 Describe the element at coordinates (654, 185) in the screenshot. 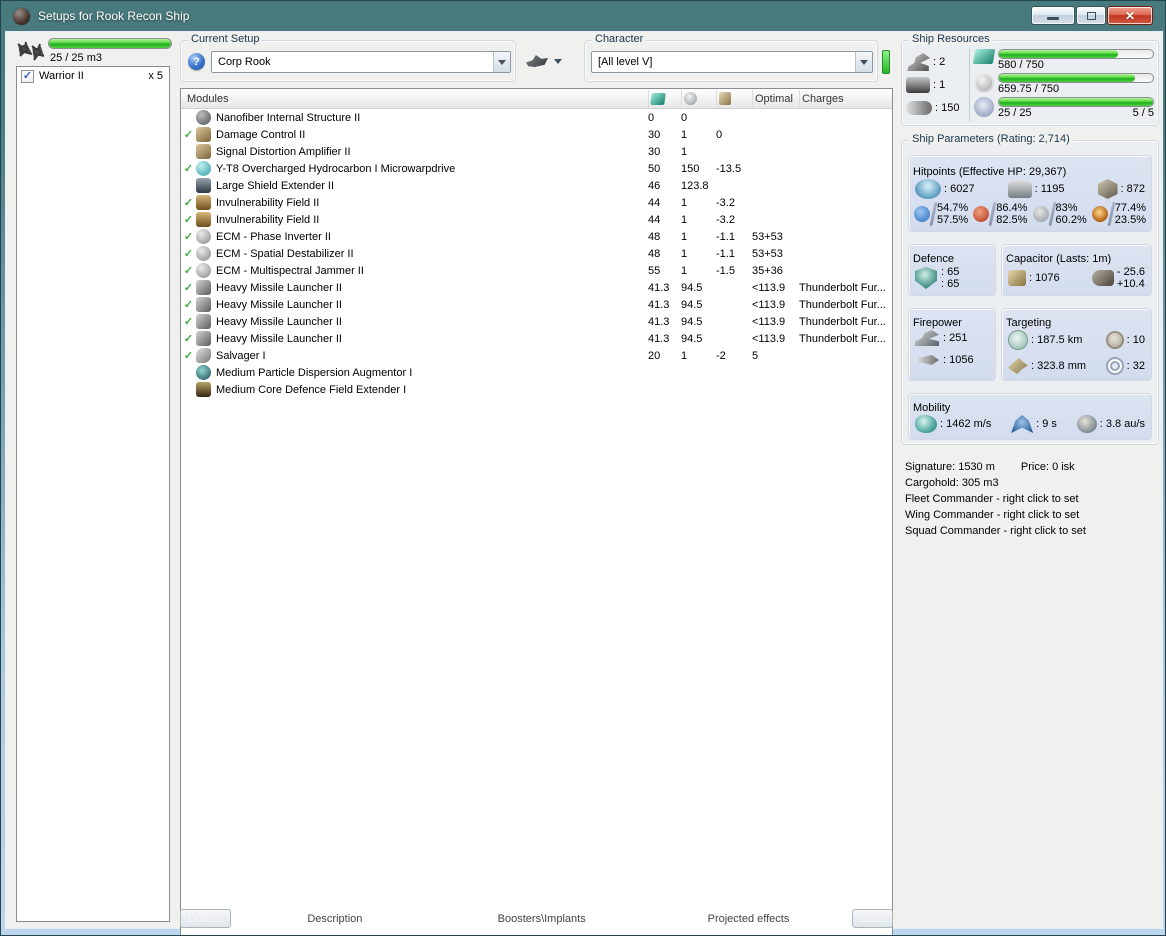

I see `module-cpu: 46` at that location.